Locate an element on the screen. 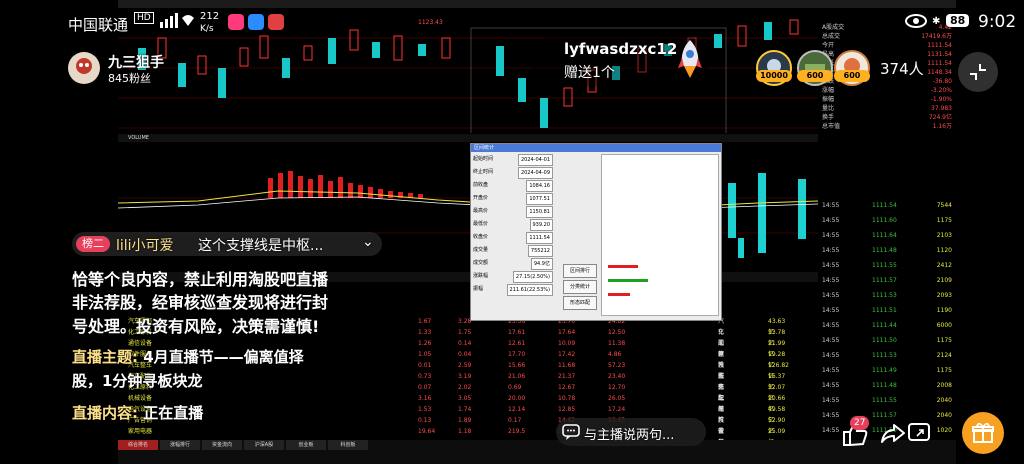 This screenshot has height=464, width=1024. volume-label: VOLUME is located at coordinates (138, 138).